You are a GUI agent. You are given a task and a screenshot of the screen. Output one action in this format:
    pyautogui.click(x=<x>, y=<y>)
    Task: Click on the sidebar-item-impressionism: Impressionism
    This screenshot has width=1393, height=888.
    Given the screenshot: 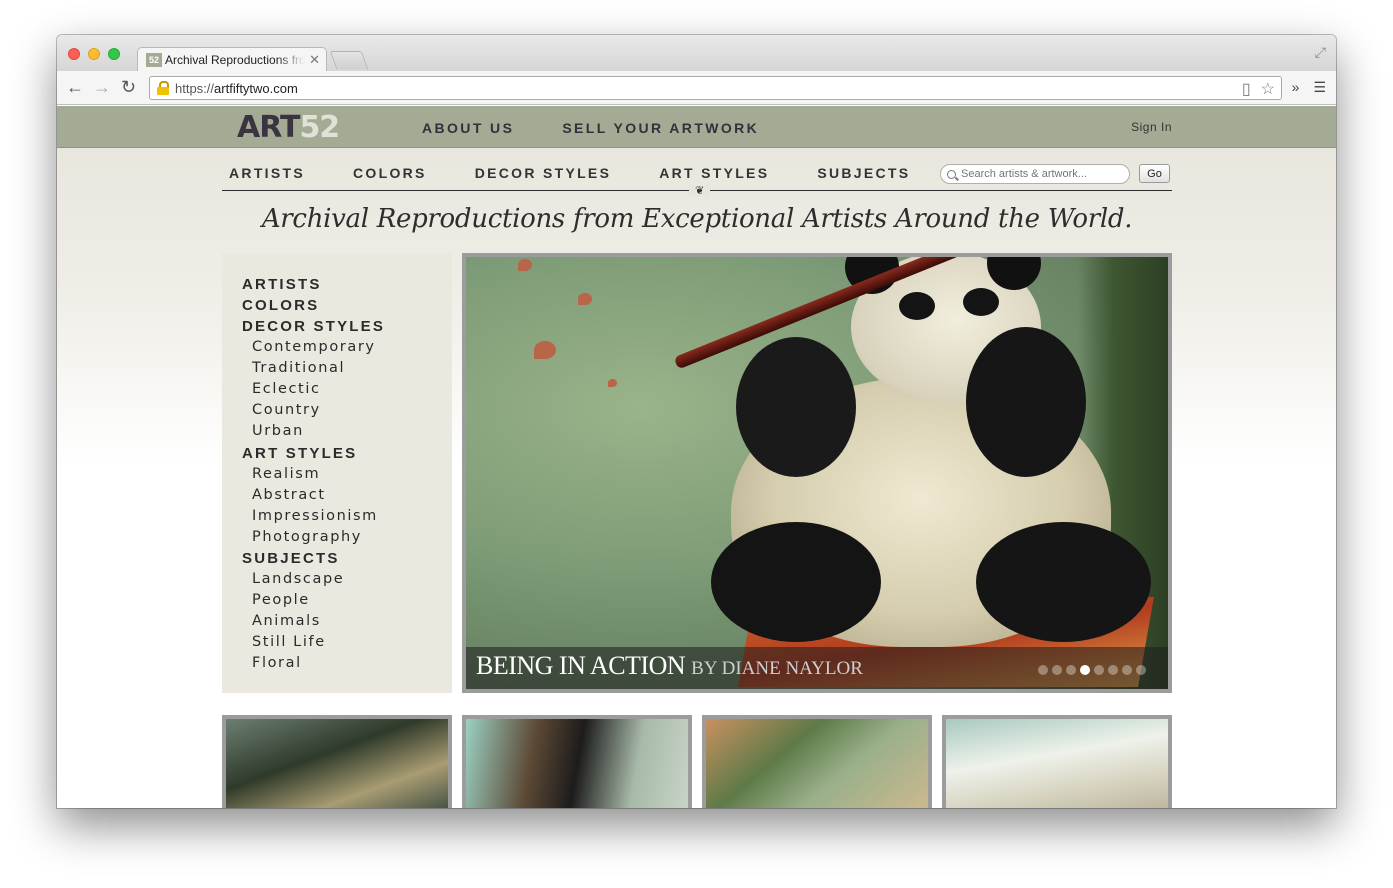 What is the action you would take?
    pyautogui.click(x=347, y=516)
    